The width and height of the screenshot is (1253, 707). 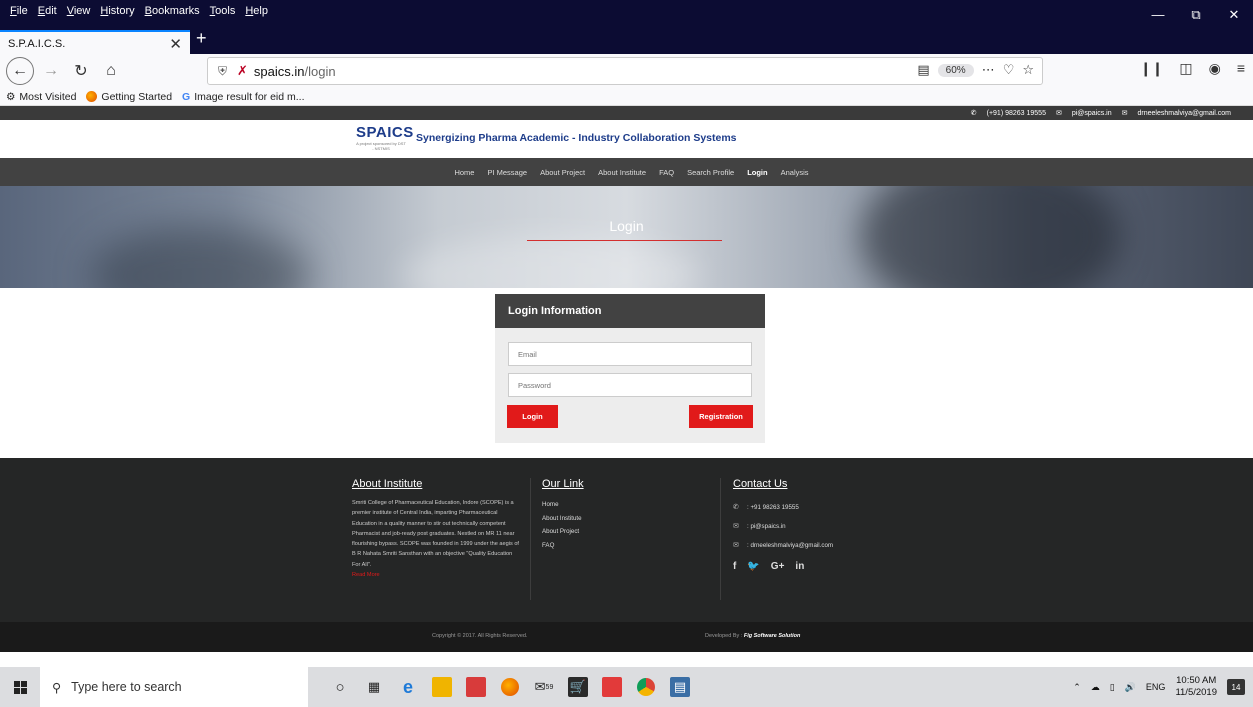 I want to click on tab-close-icon: ✕, so click(x=175, y=44).